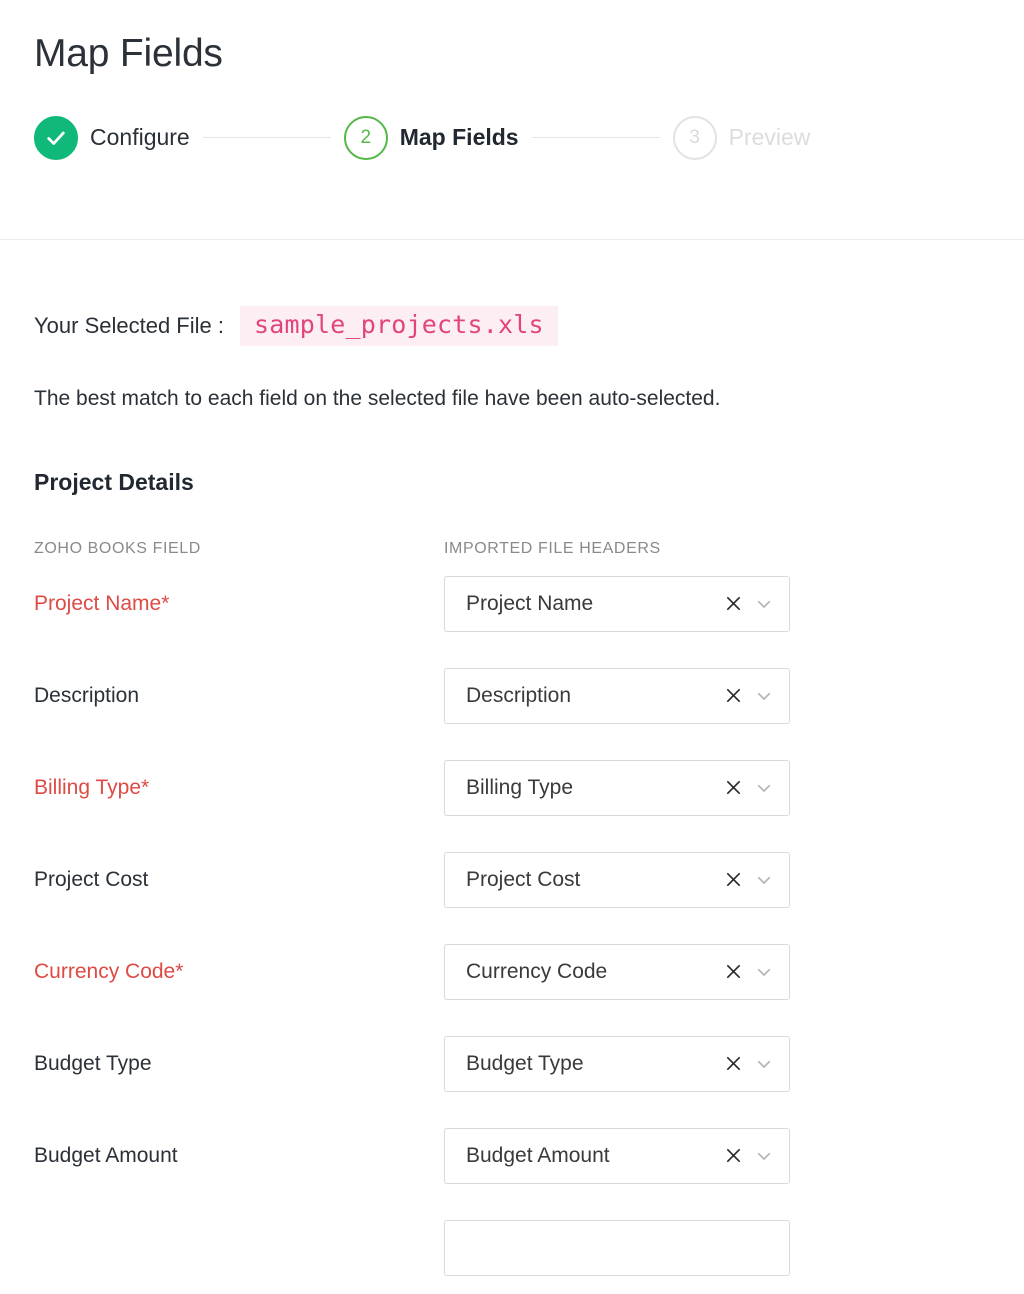 The height and width of the screenshot is (1294, 1024). I want to click on section-title-project-details: Project Details, so click(114, 481).